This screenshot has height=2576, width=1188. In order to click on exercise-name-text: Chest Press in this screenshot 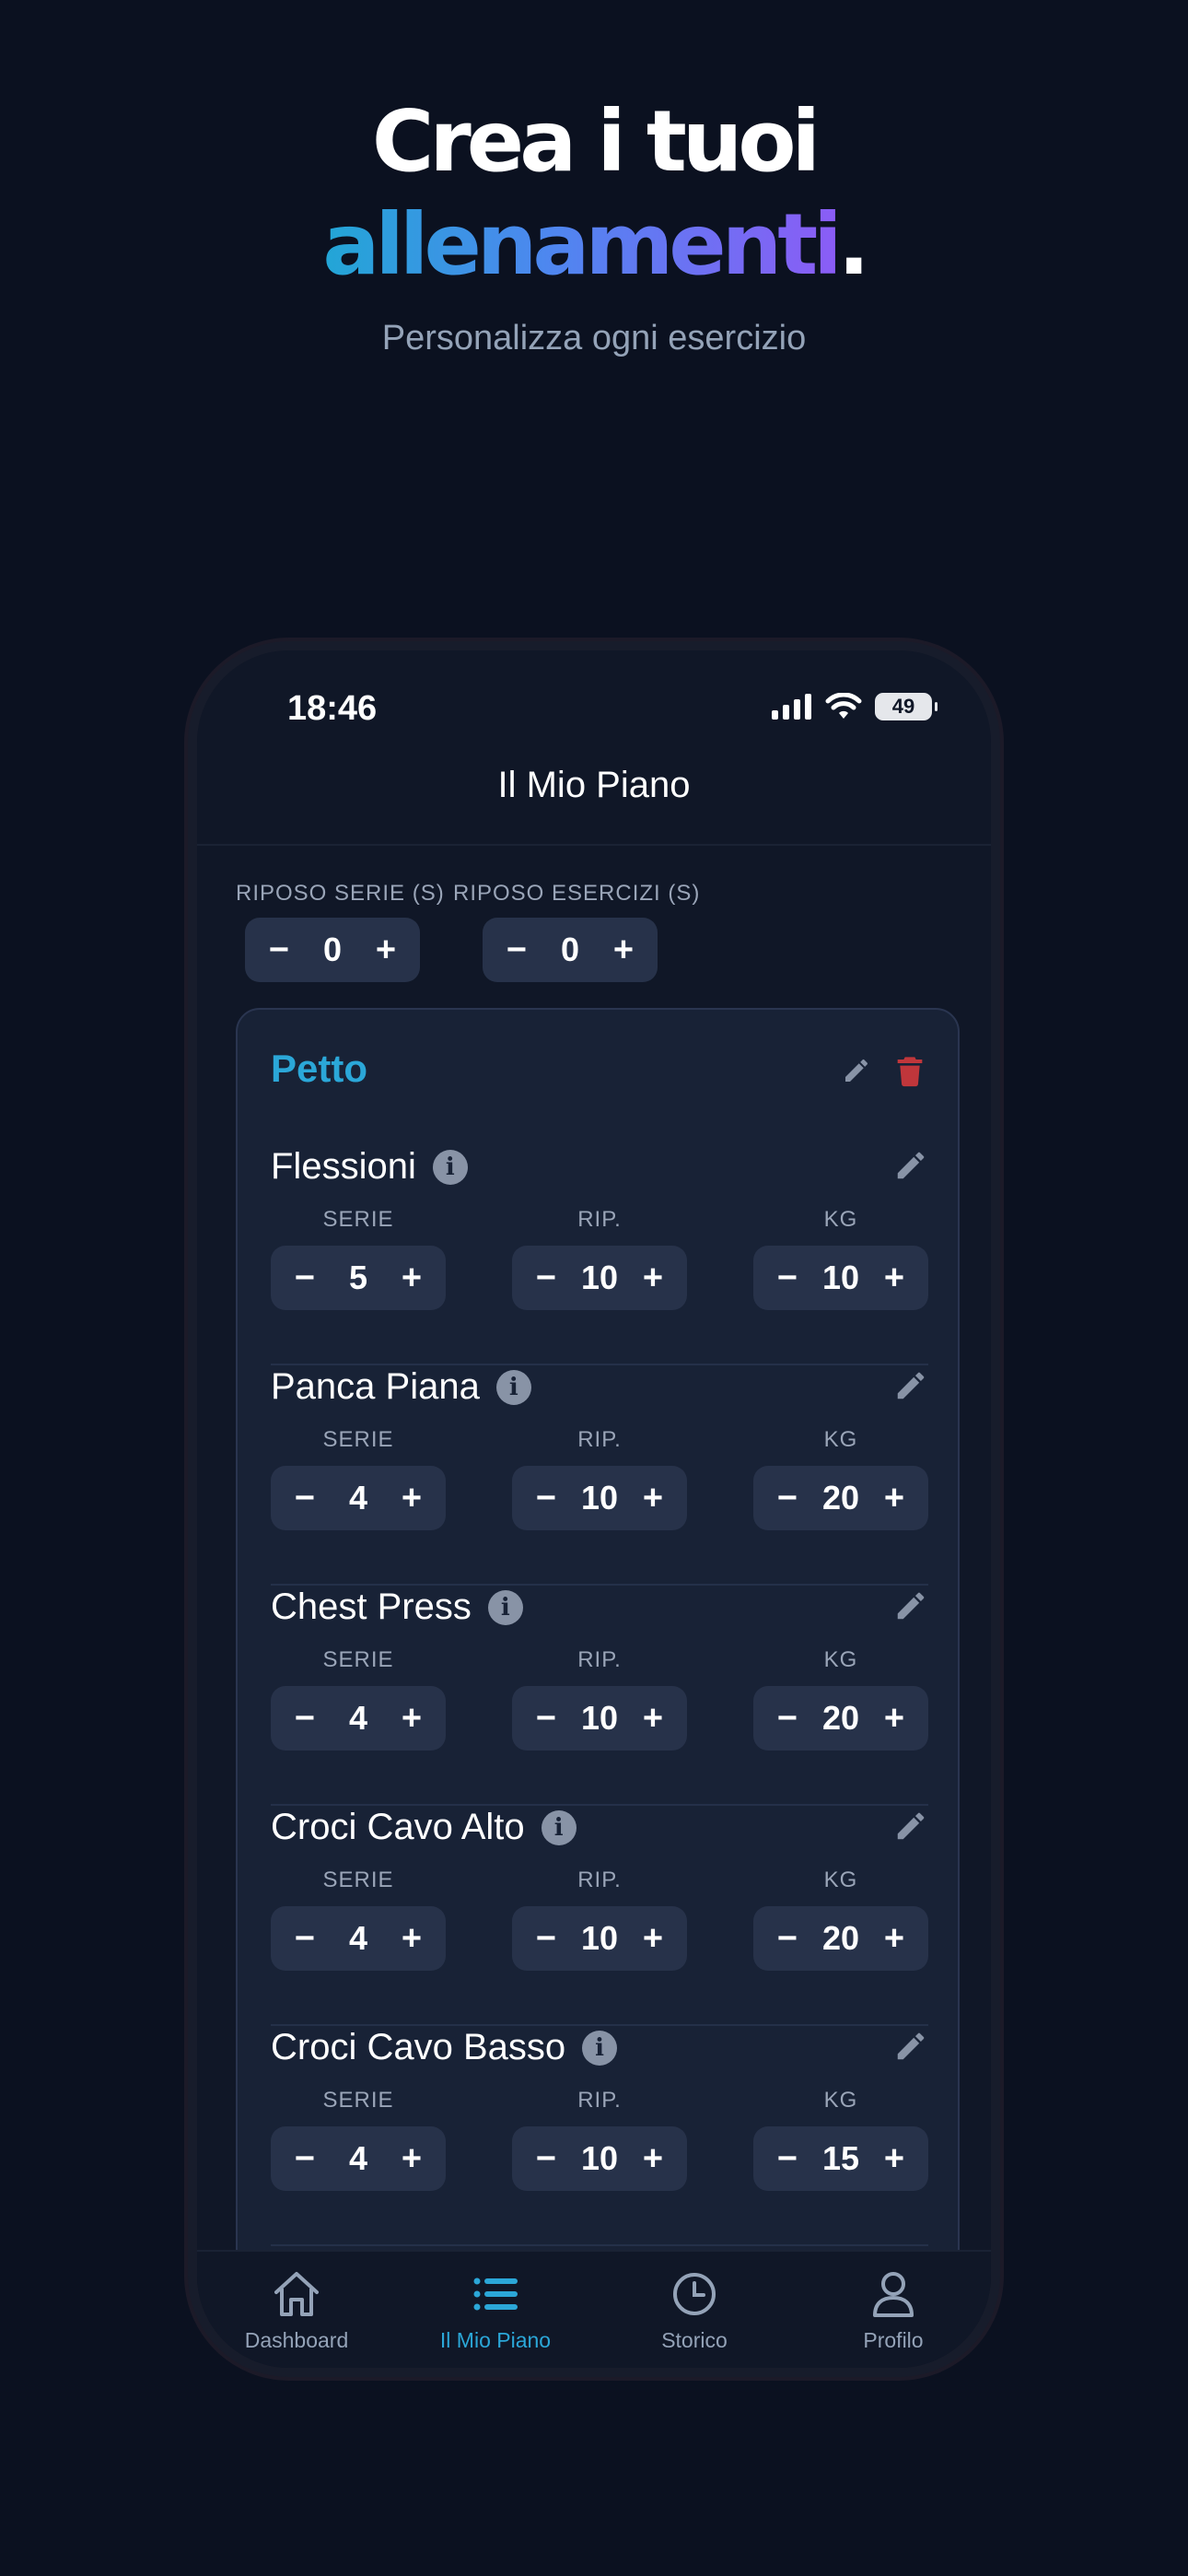, I will do `click(371, 1607)`.